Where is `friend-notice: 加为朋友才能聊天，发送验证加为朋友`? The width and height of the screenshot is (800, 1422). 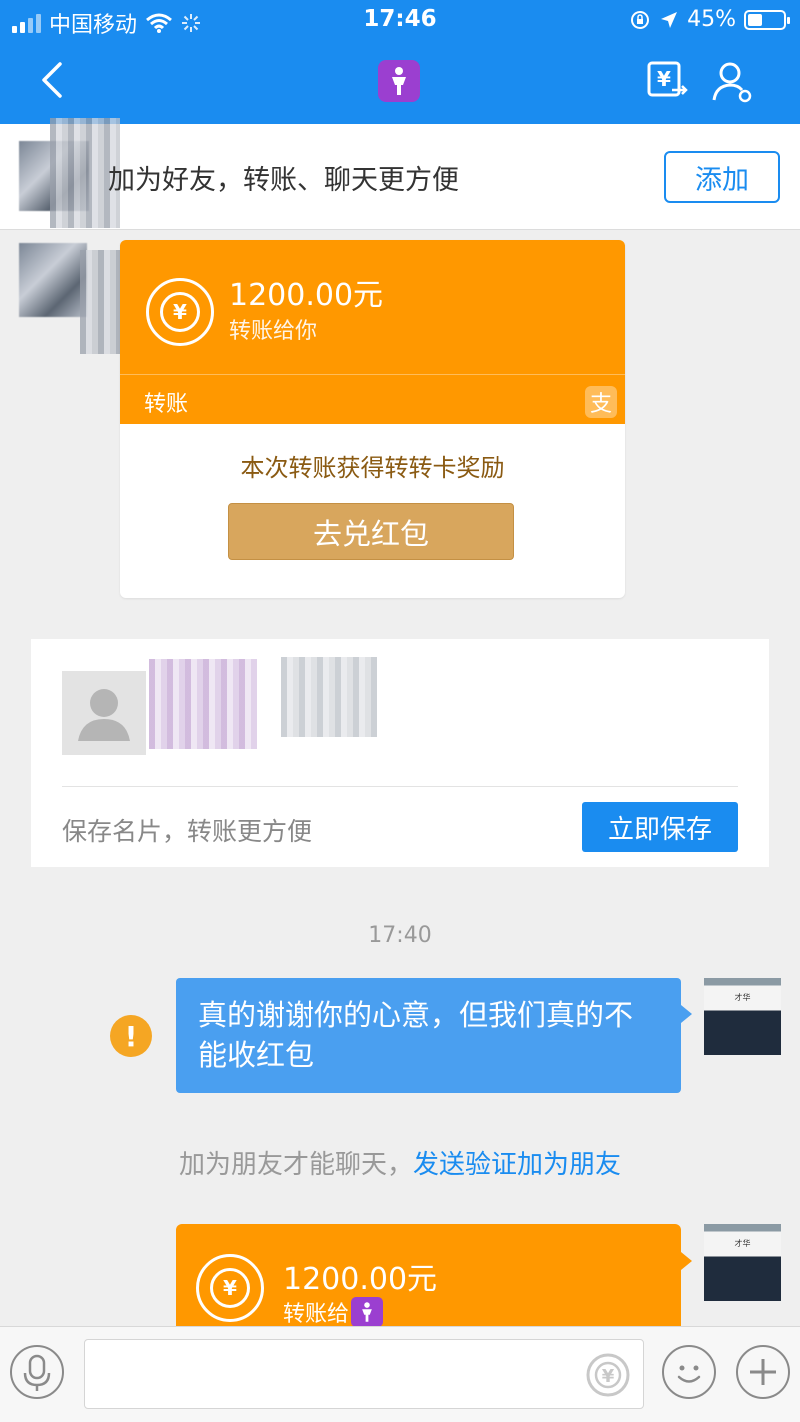 friend-notice: 加为朋友才能聊天，发送验证加为朋友 is located at coordinates (400, 1162).